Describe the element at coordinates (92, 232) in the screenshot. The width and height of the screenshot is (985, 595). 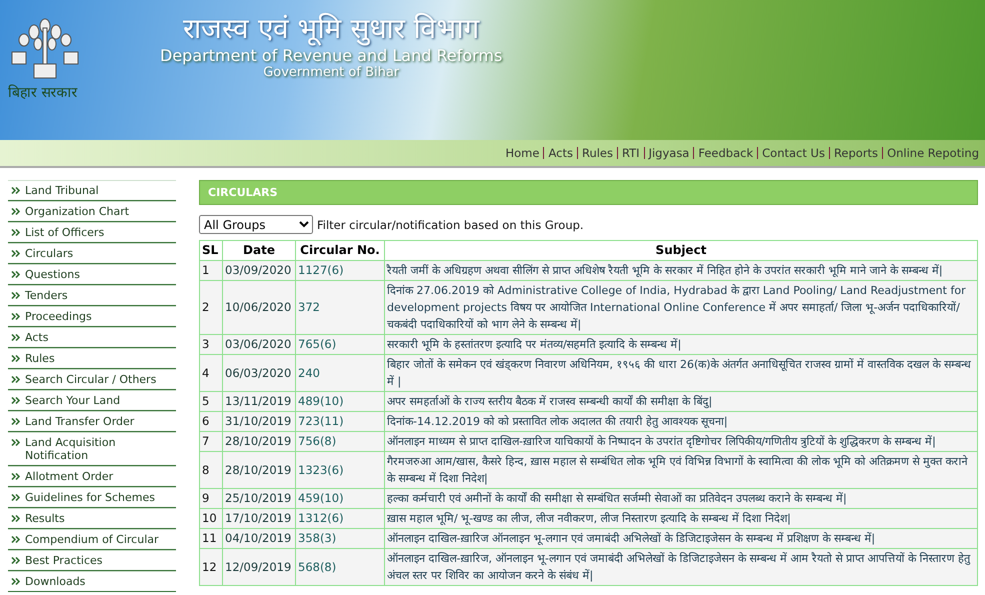
I see `sidebar-link: List of Officers` at that location.